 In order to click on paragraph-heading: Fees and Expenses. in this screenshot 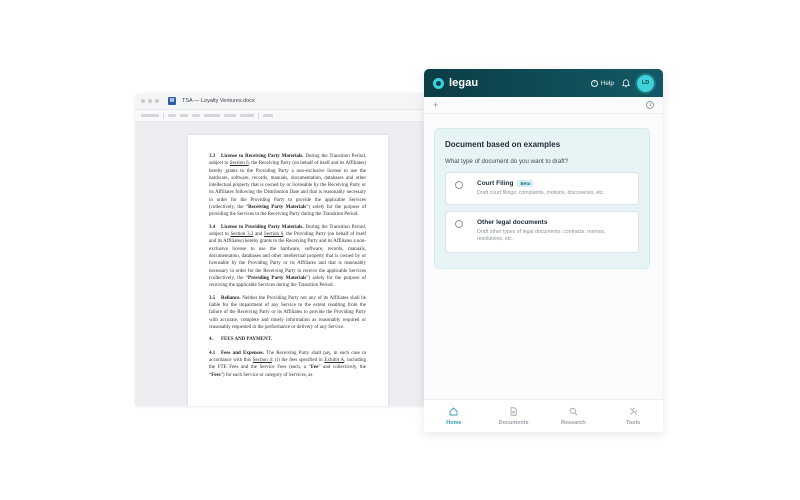, I will do `click(242, 353)`.